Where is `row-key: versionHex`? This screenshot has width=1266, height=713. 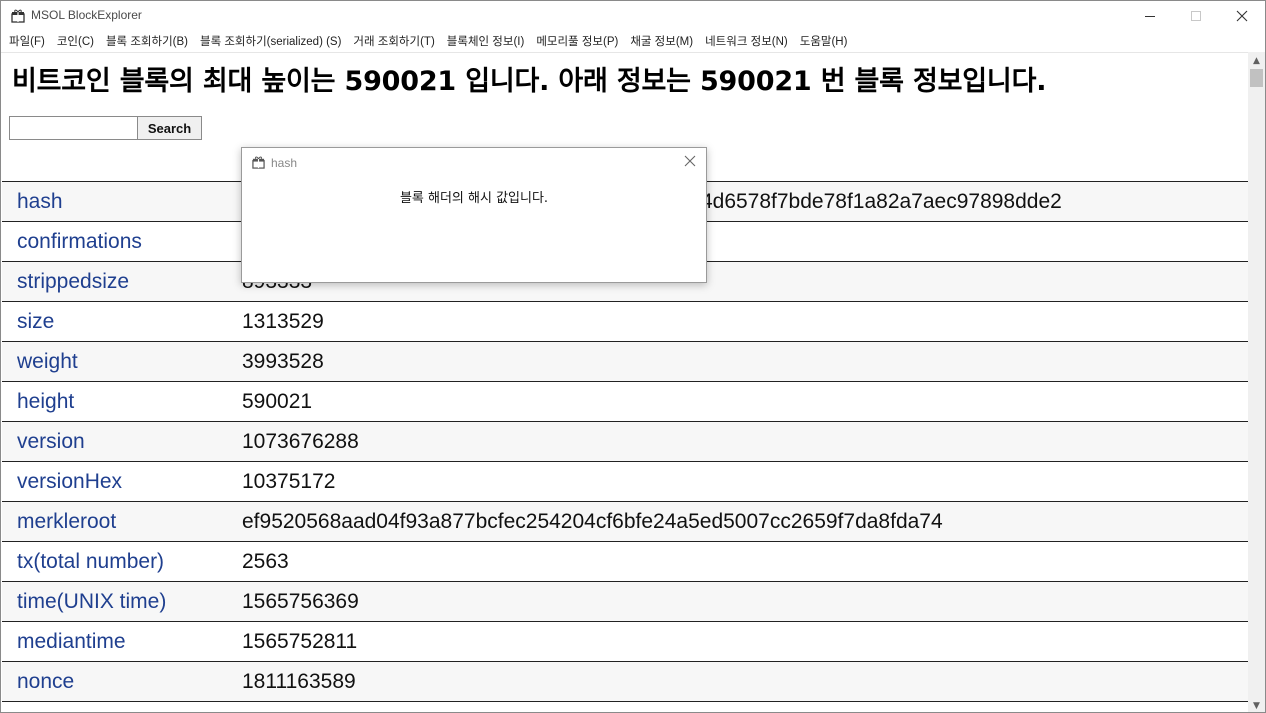 row-key: versionHex is located at coordinates (70, 481).